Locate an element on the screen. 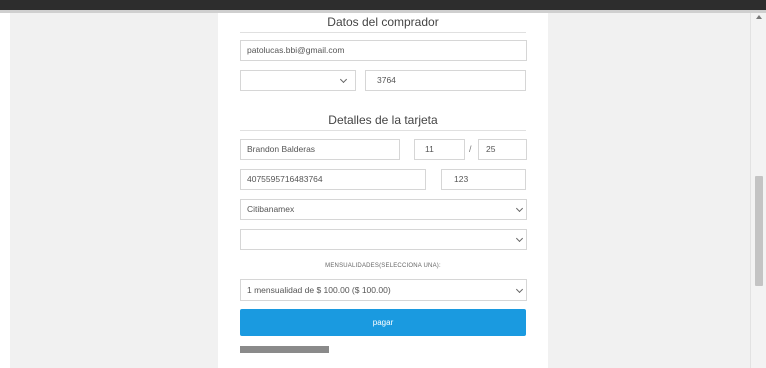  payment-method-select is located at coordinates (383, 239).